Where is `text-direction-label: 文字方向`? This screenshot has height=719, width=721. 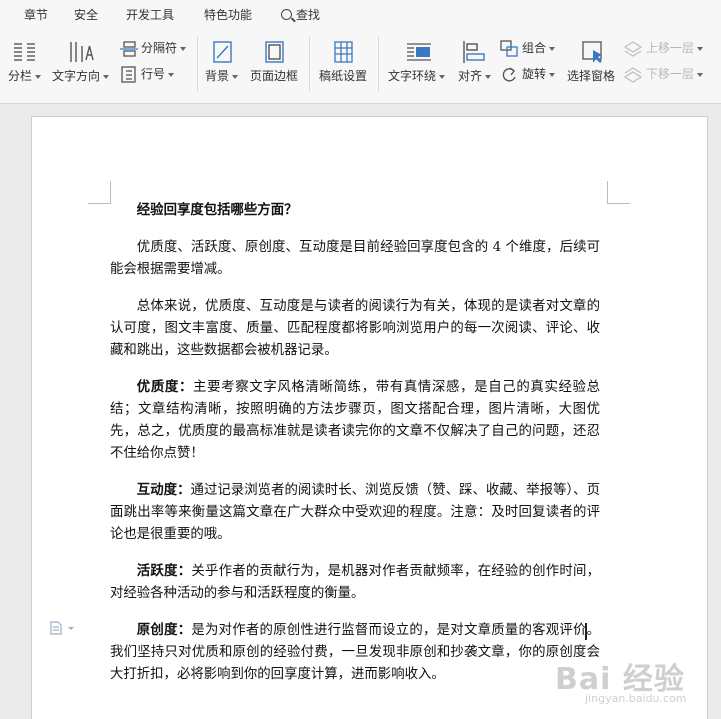 text-direction-label: 文字方向 is located at coordinates (80, 76).